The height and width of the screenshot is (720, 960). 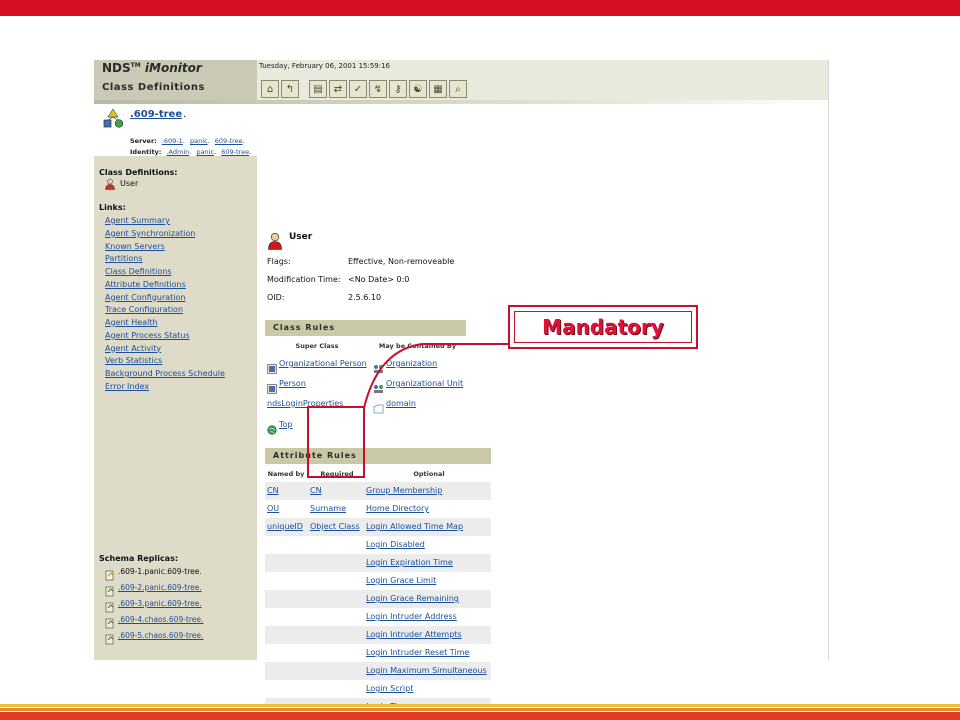 I want to click on oid-label: OID:, so click(x=276, y=297).